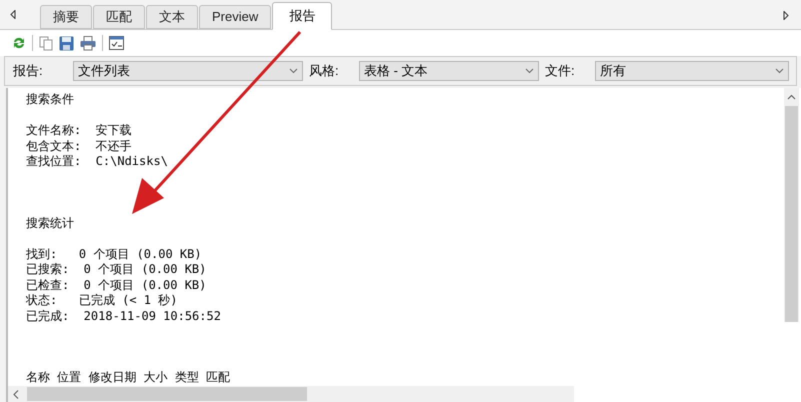 The width and height of the screenshot is (801, 402). I want to click on report-line: 找到: 0 个项目 (0.00 KB), so click(114, 254).